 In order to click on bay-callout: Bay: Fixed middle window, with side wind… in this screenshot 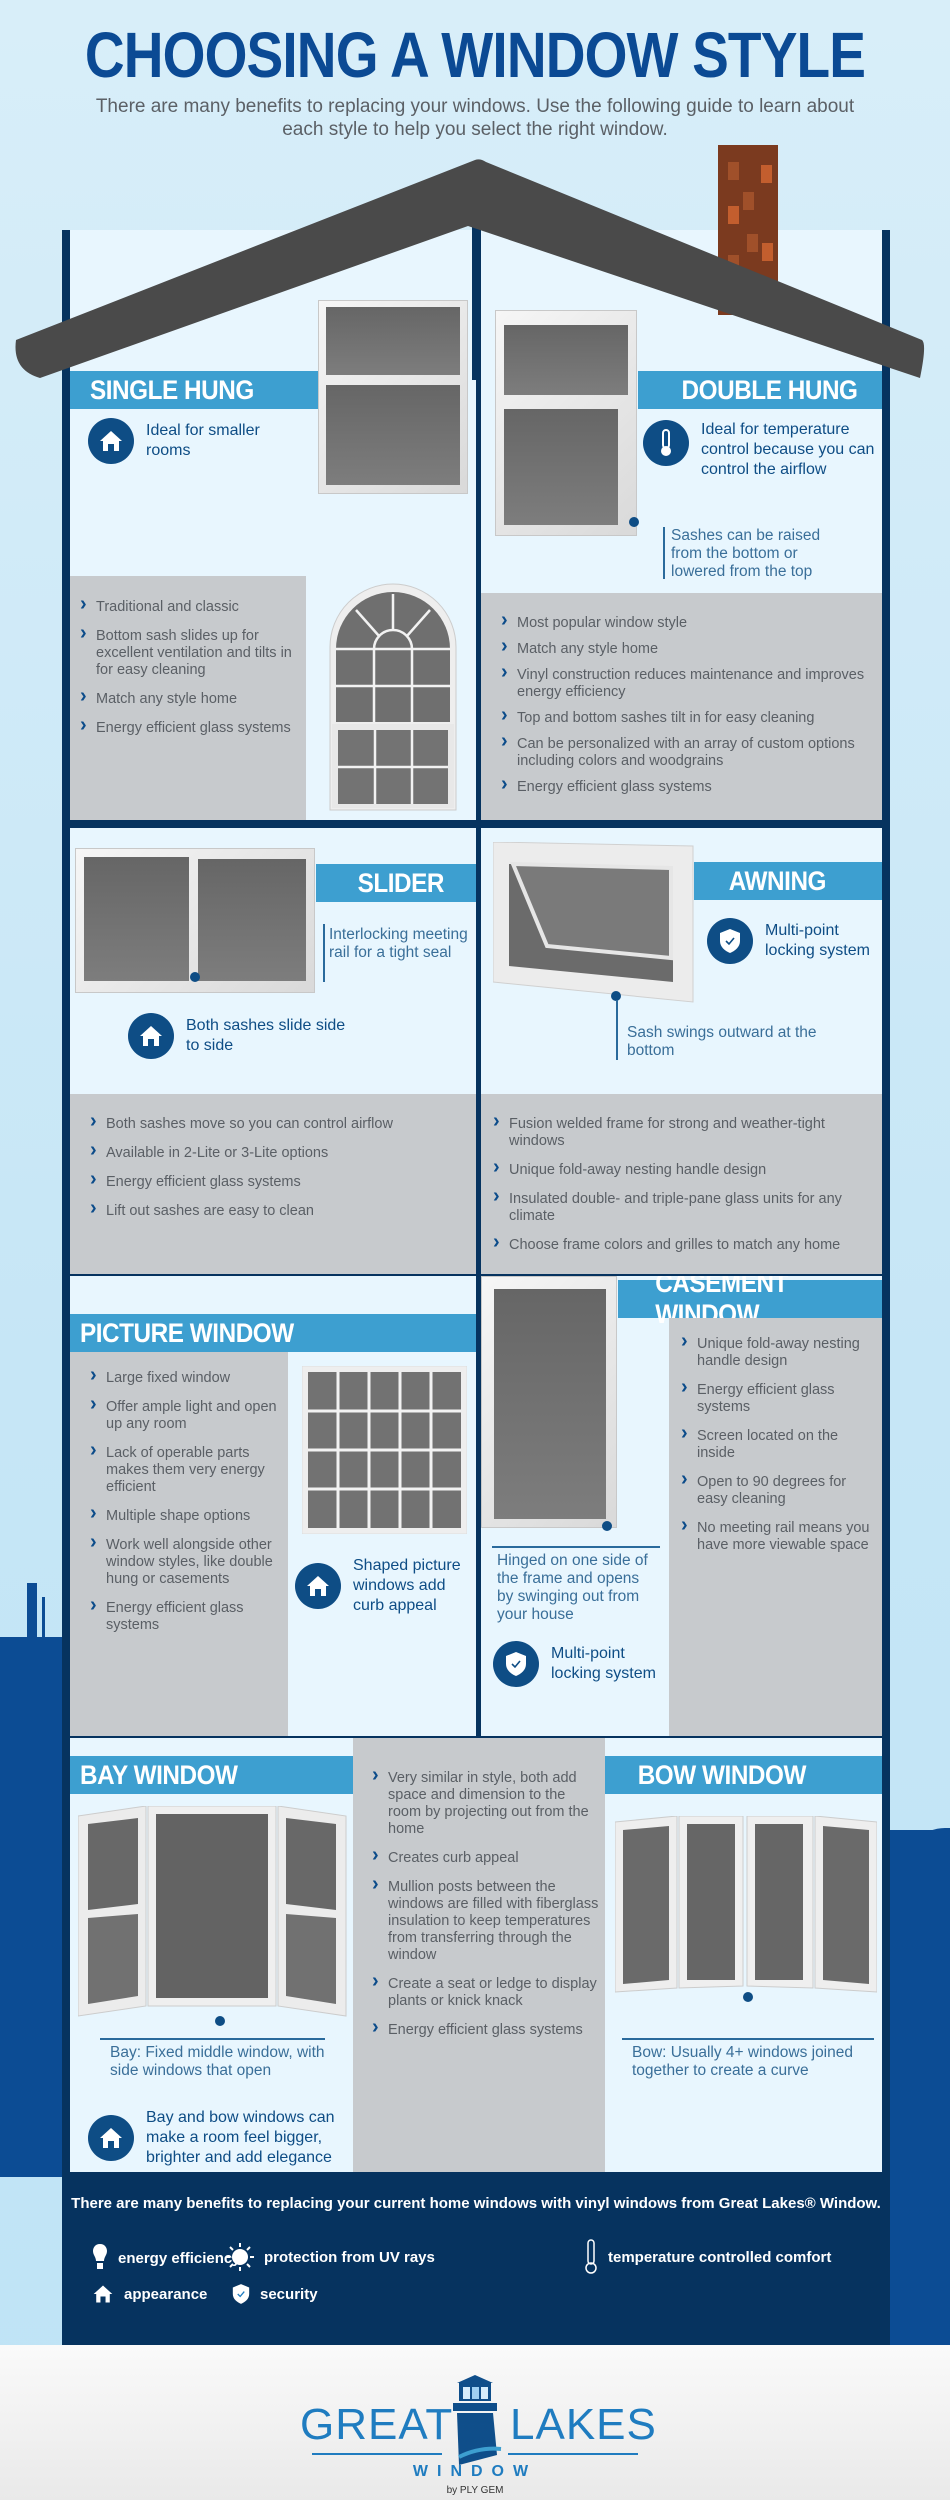, I will do `click(217, 2061)`.